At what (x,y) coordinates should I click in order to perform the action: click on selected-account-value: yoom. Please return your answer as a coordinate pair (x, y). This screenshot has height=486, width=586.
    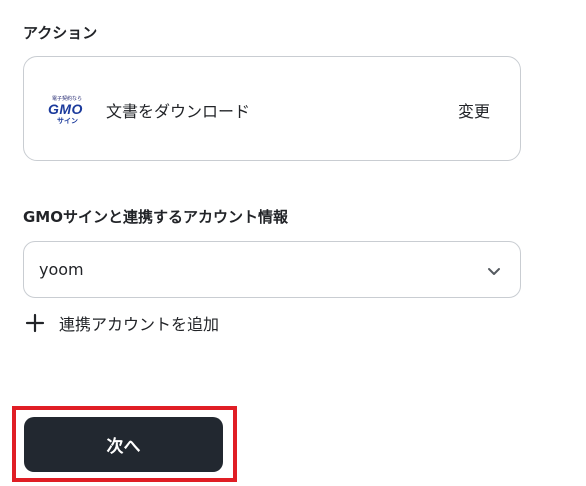
    Looking at the image, I should click on (61, 269).